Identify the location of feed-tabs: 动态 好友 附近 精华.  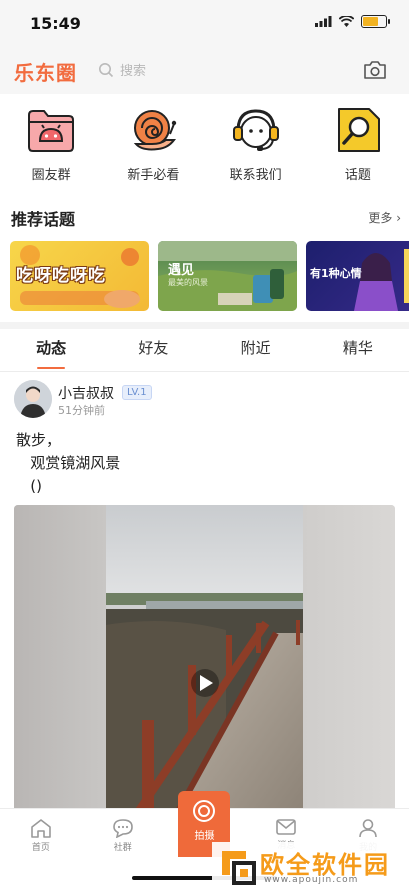
(204, 350).